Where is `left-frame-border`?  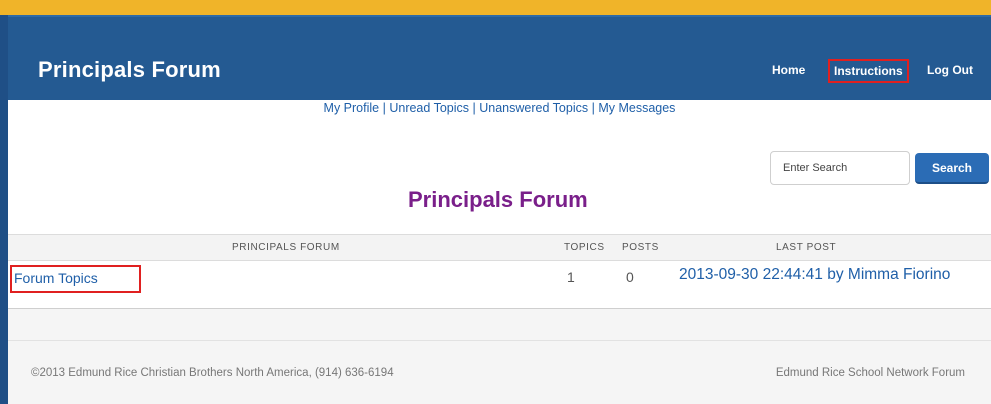 left-frame-border is located at coordinates (4, 209).